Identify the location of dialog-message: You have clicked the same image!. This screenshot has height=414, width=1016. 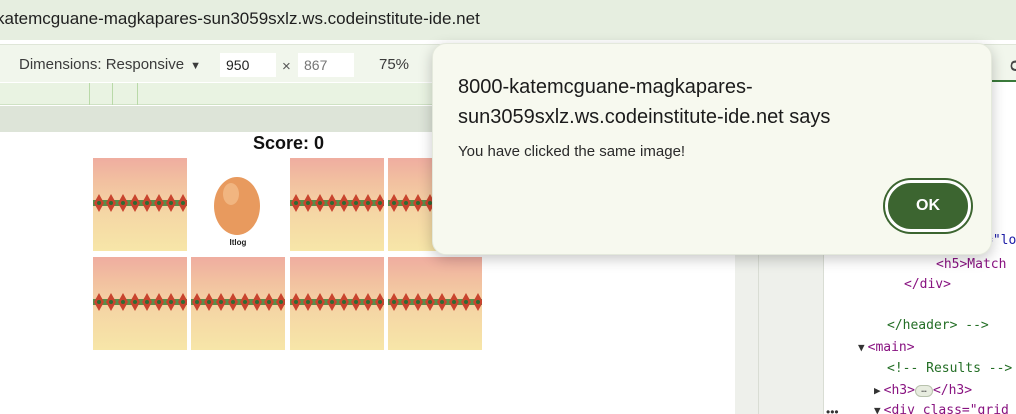
(572, 151).